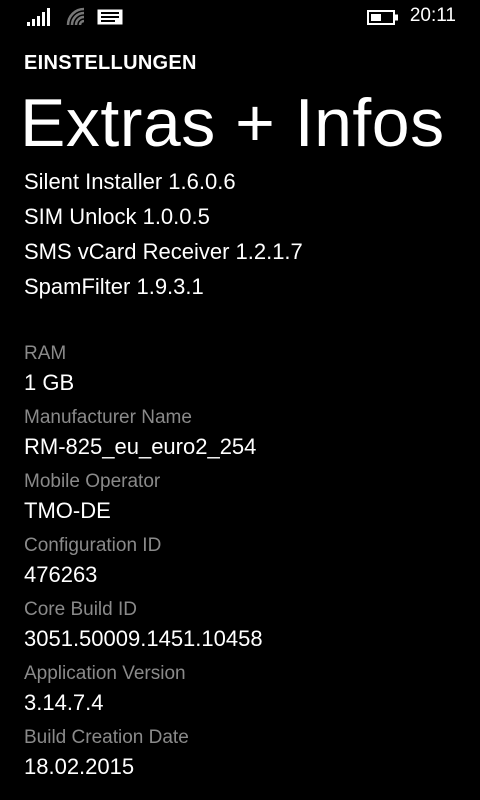  What do you see at coordinates (75, 16) in the screenshot?
I see `wifi-icon` at bounding box center [75, 16].